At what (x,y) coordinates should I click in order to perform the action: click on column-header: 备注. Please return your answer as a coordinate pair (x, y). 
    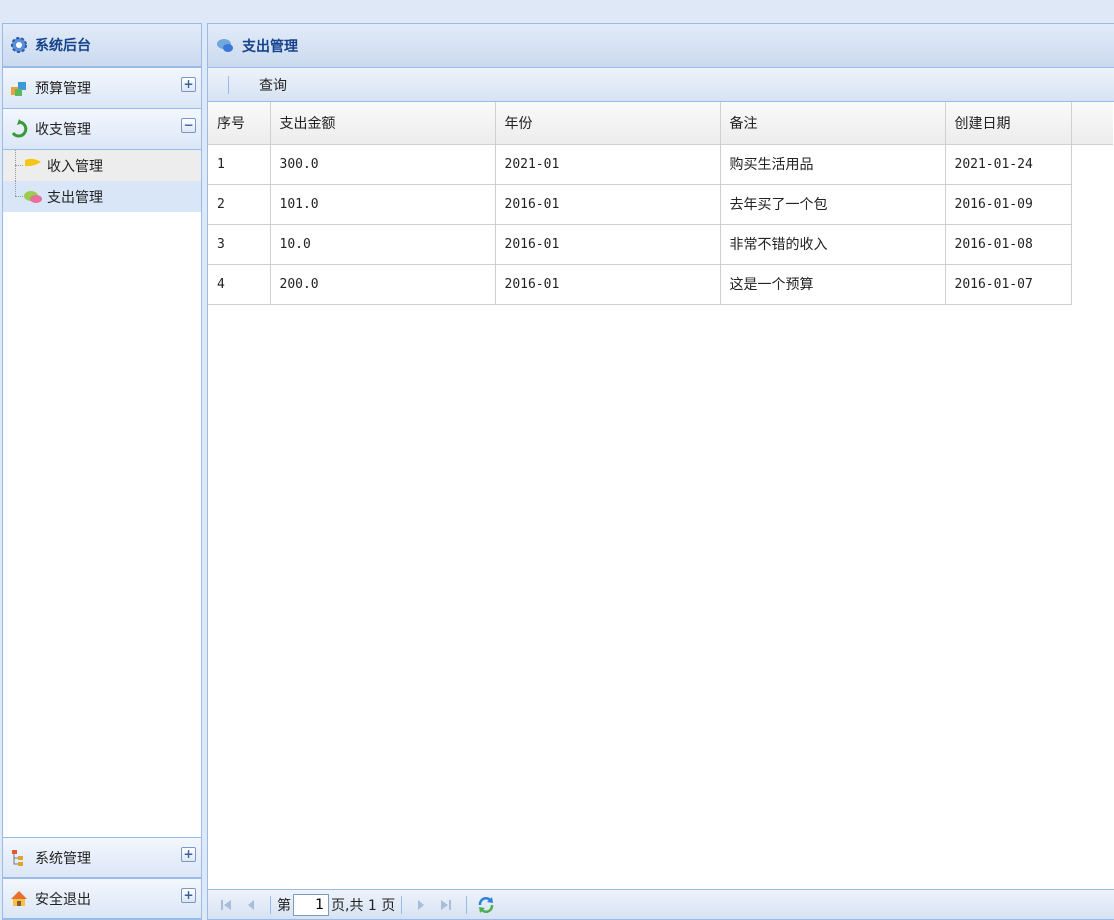
    Looking at the image, I should click on (833, 123).